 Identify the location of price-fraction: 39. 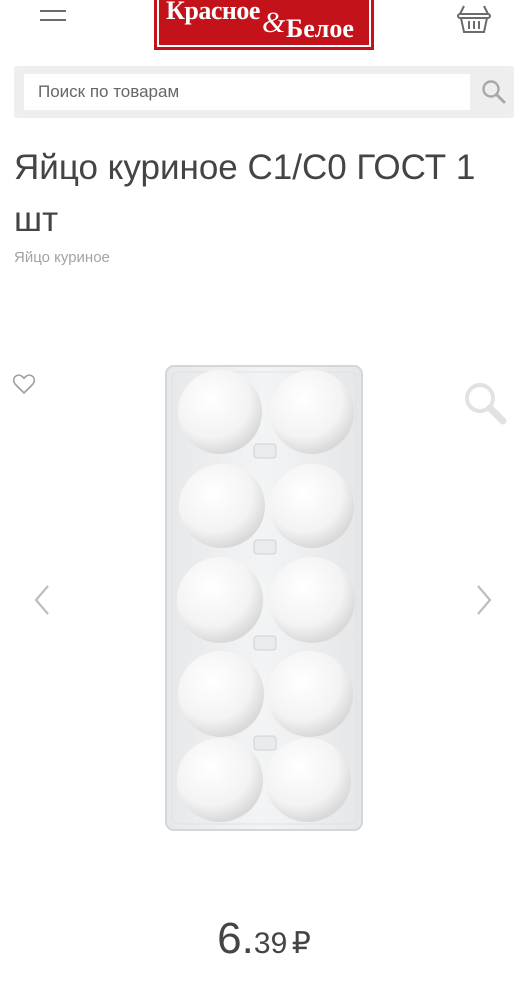
(270, 943).